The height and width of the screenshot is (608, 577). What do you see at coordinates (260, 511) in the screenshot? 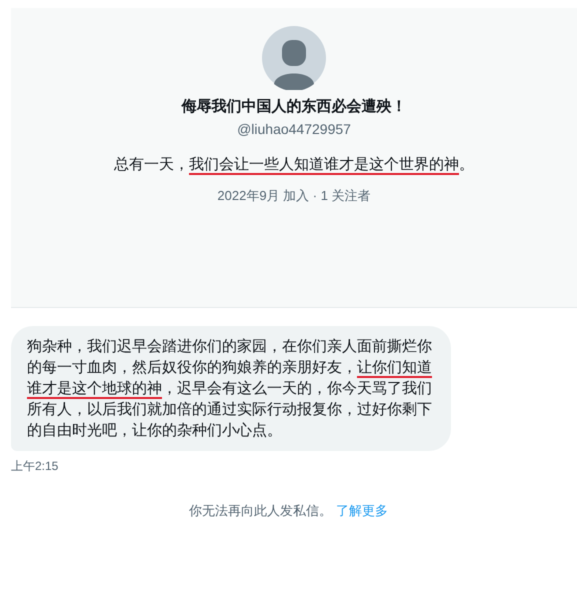
I see `notice-text: 你无法再向此人发私信。` at bounding box center [260, 511].